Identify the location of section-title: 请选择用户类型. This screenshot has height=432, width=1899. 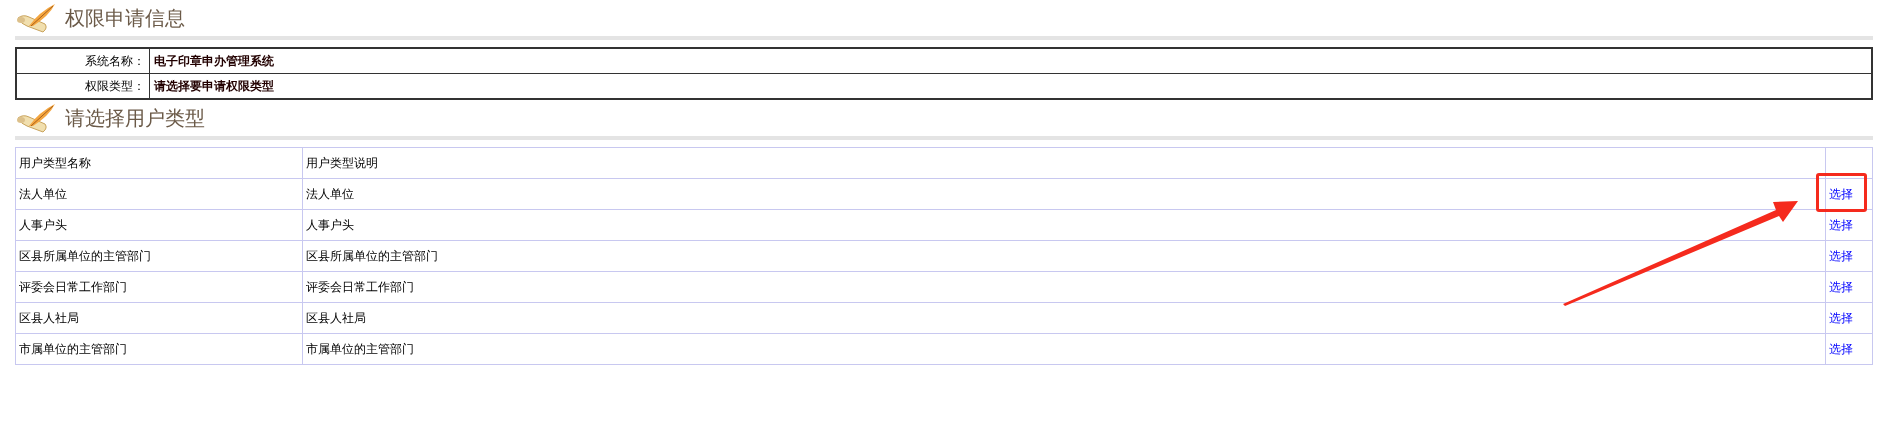
(135, 118).